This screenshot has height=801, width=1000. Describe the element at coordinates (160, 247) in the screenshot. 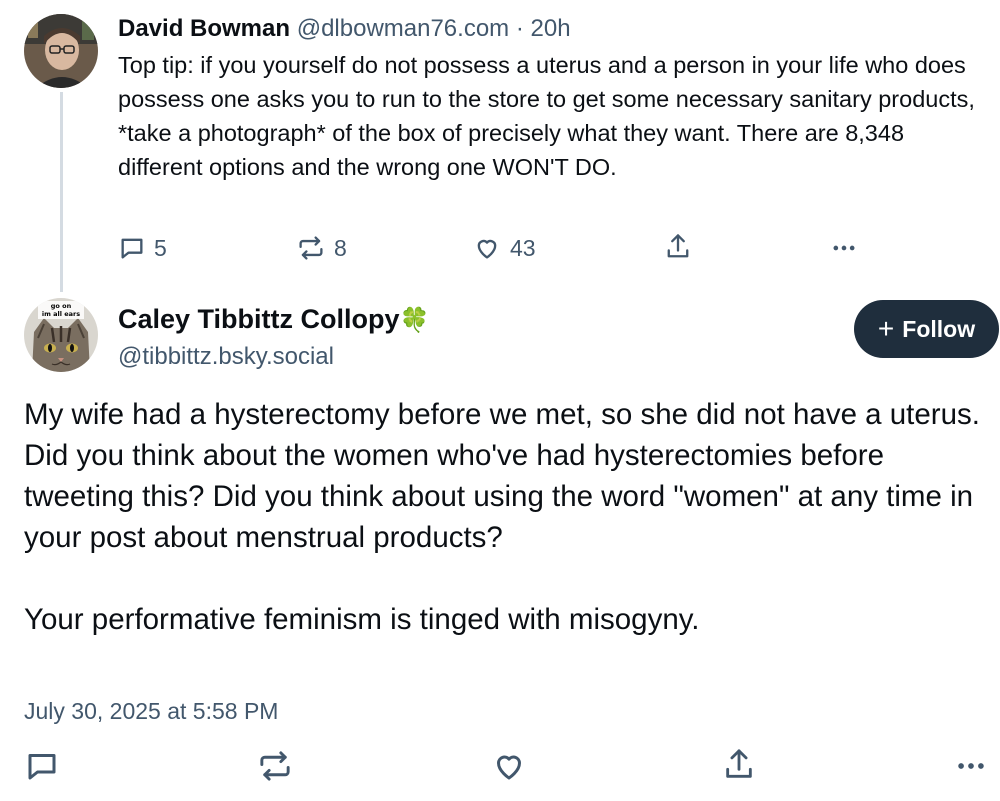

I see `reply-count: 5` at that location.